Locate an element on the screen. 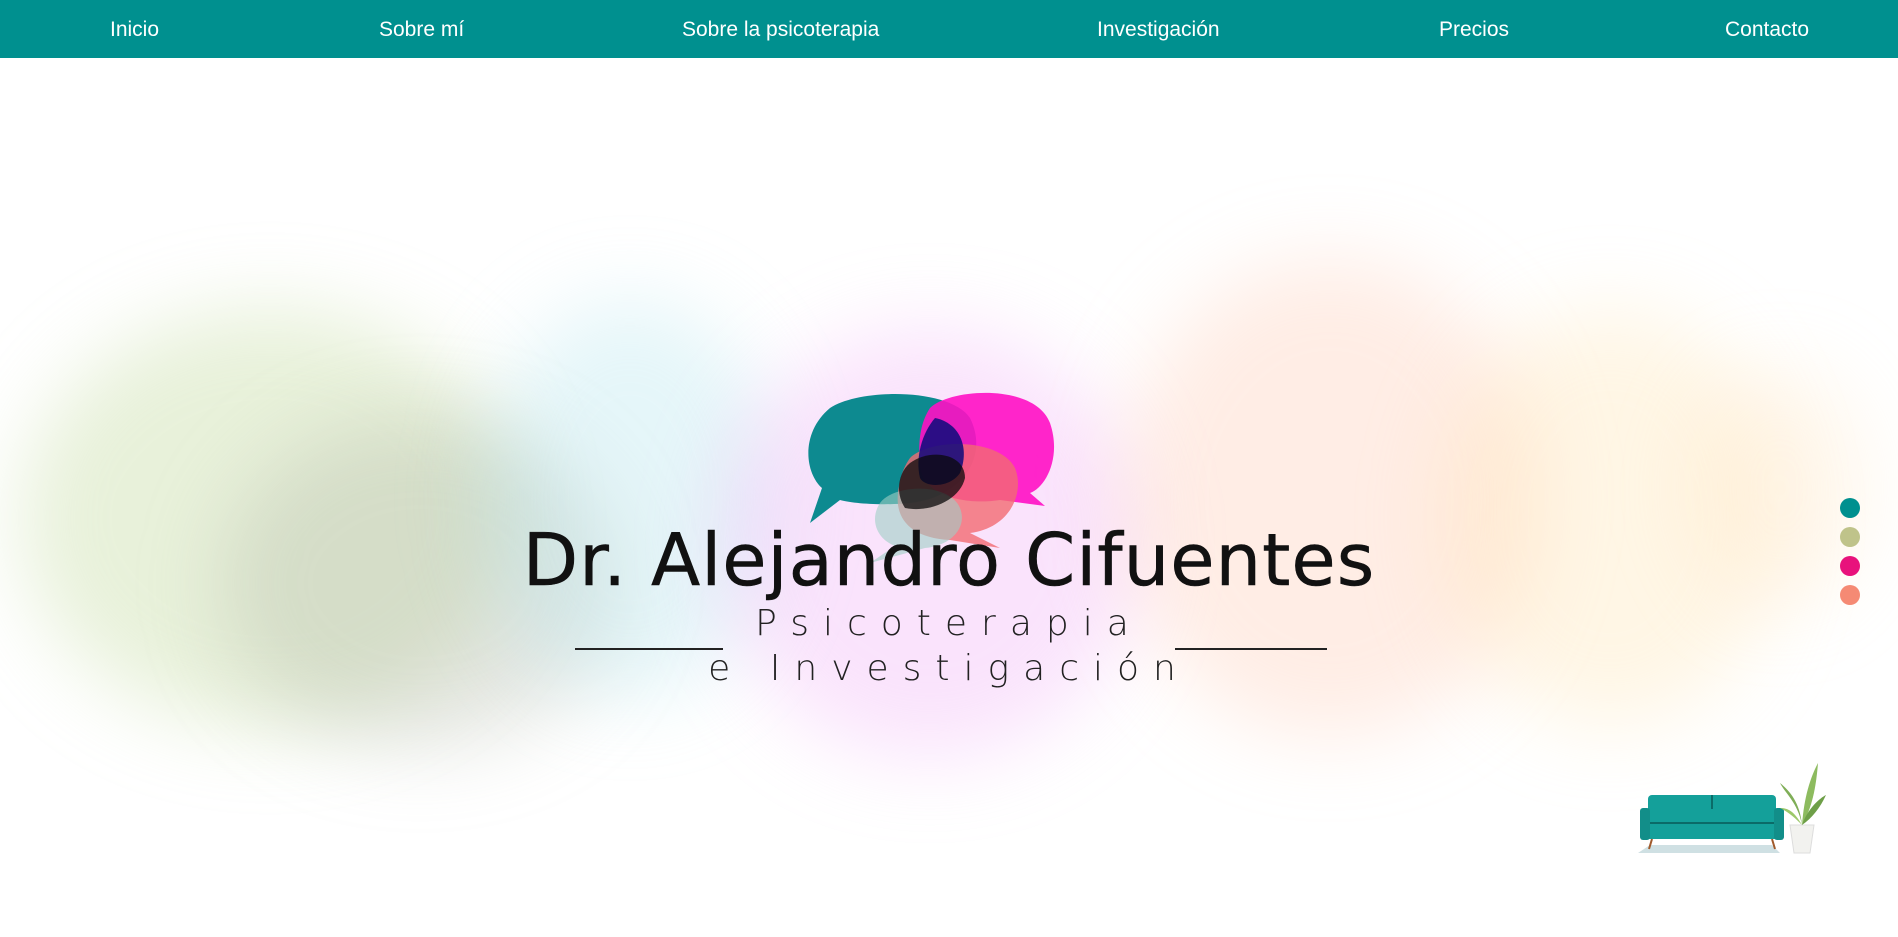 The height and width of the screenshot is (937, 1898). hero-subtitle-line1: Psicoterapia is located at coordinates (949, 623).